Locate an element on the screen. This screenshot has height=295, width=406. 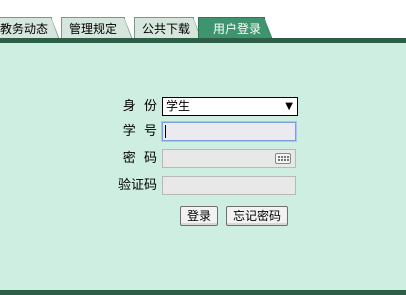
captcha-row: 验证码 is located at coordinates (203, 186).